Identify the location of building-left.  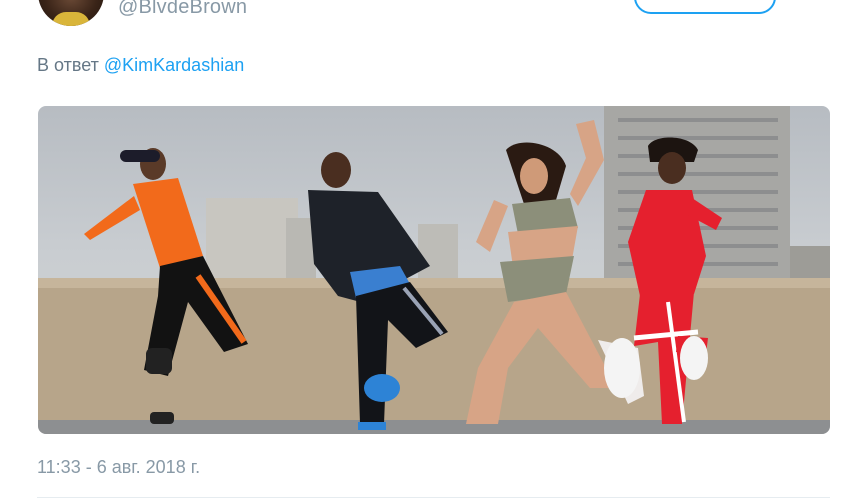
(252, 239).